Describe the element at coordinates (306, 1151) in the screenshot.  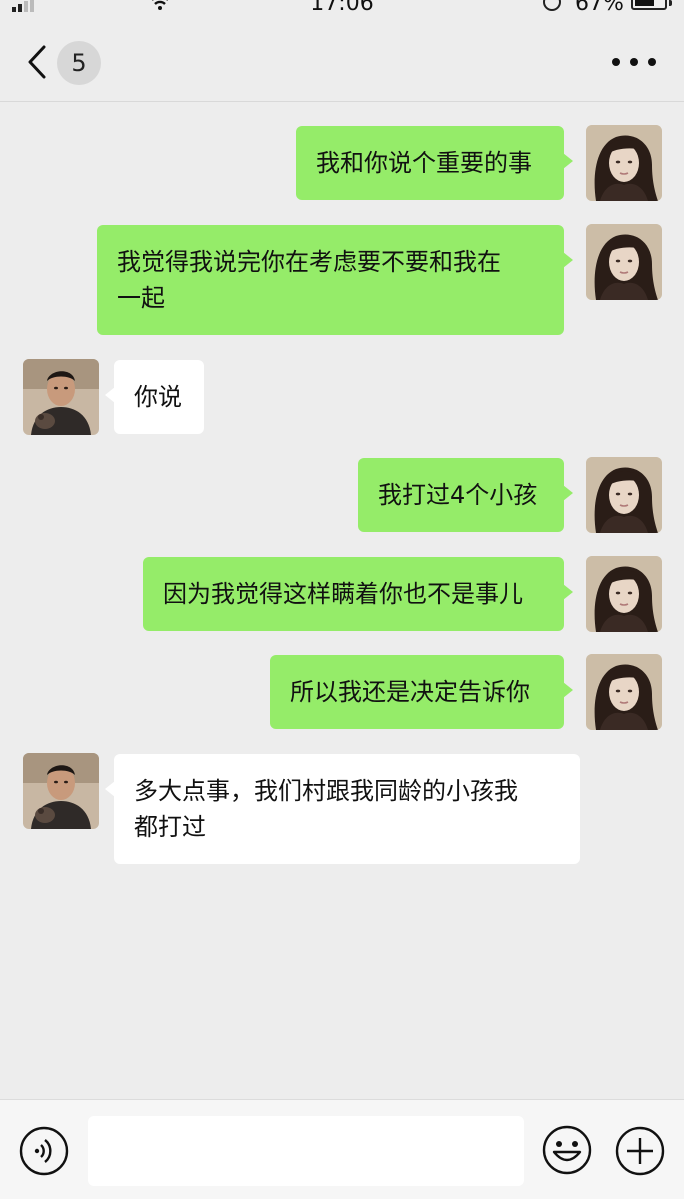
I see `message-text-input` at that location.